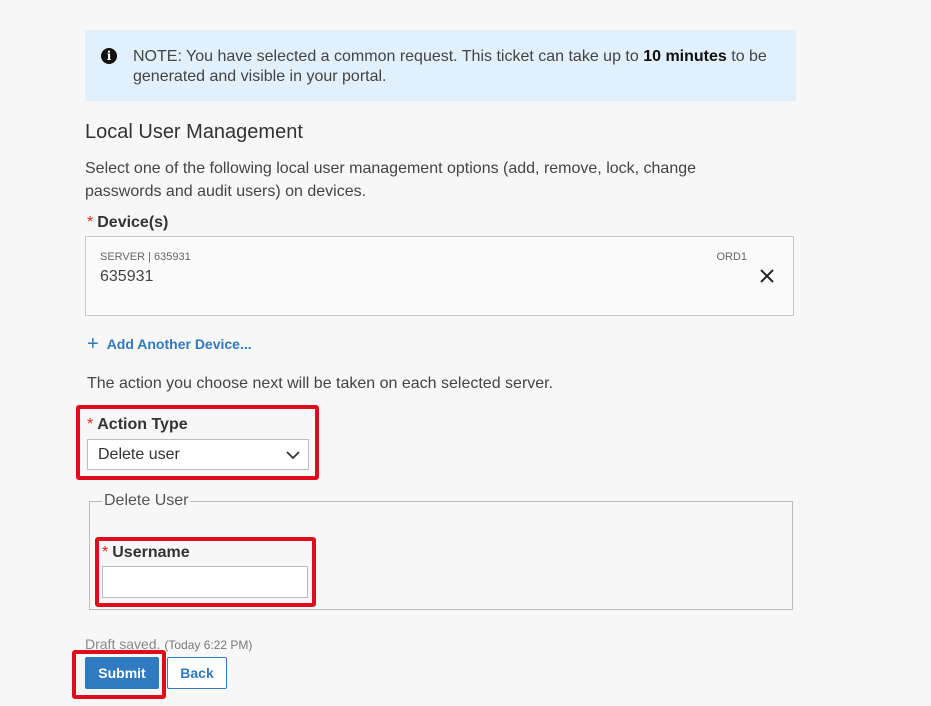  I want to click on section-title: Local User Management, so click(194, 132).